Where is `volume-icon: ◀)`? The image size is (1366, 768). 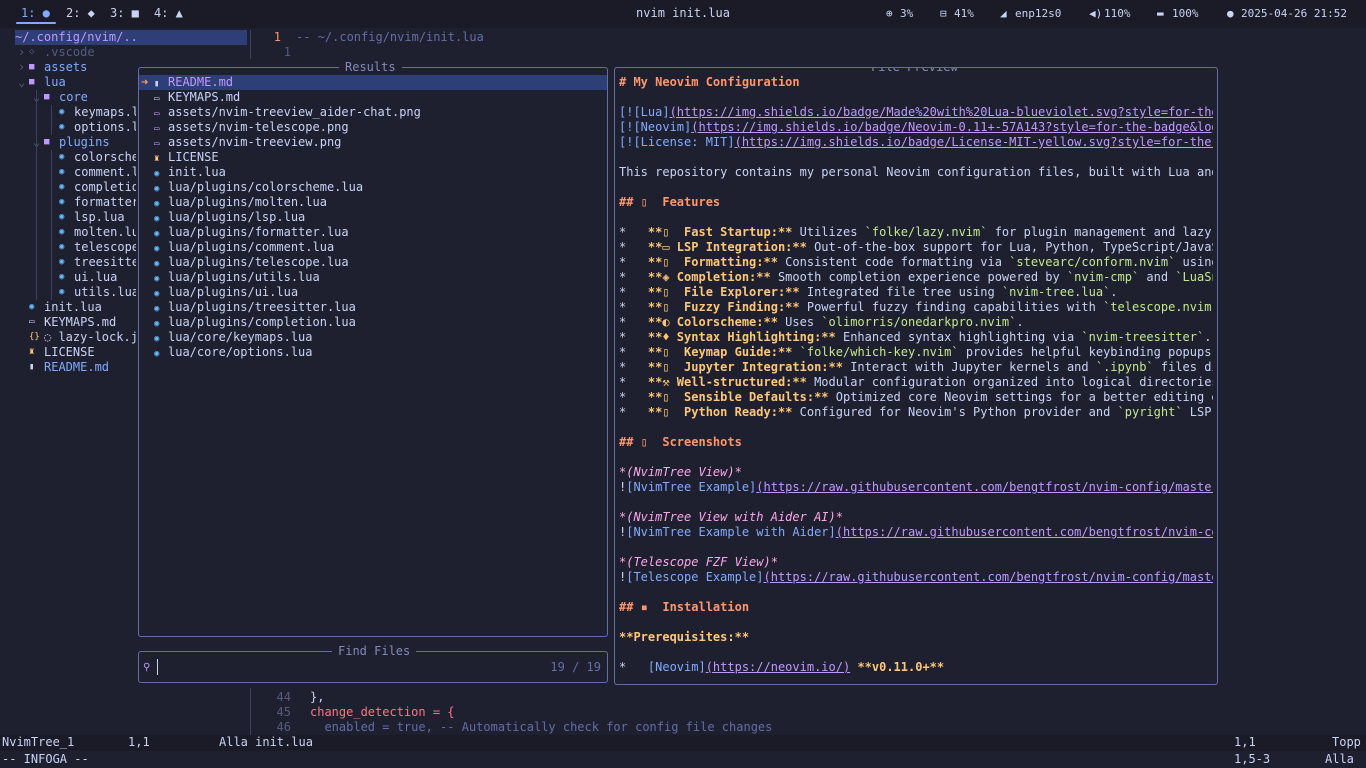
volume-icon: ◀) is located at coordinates (1096, 13).